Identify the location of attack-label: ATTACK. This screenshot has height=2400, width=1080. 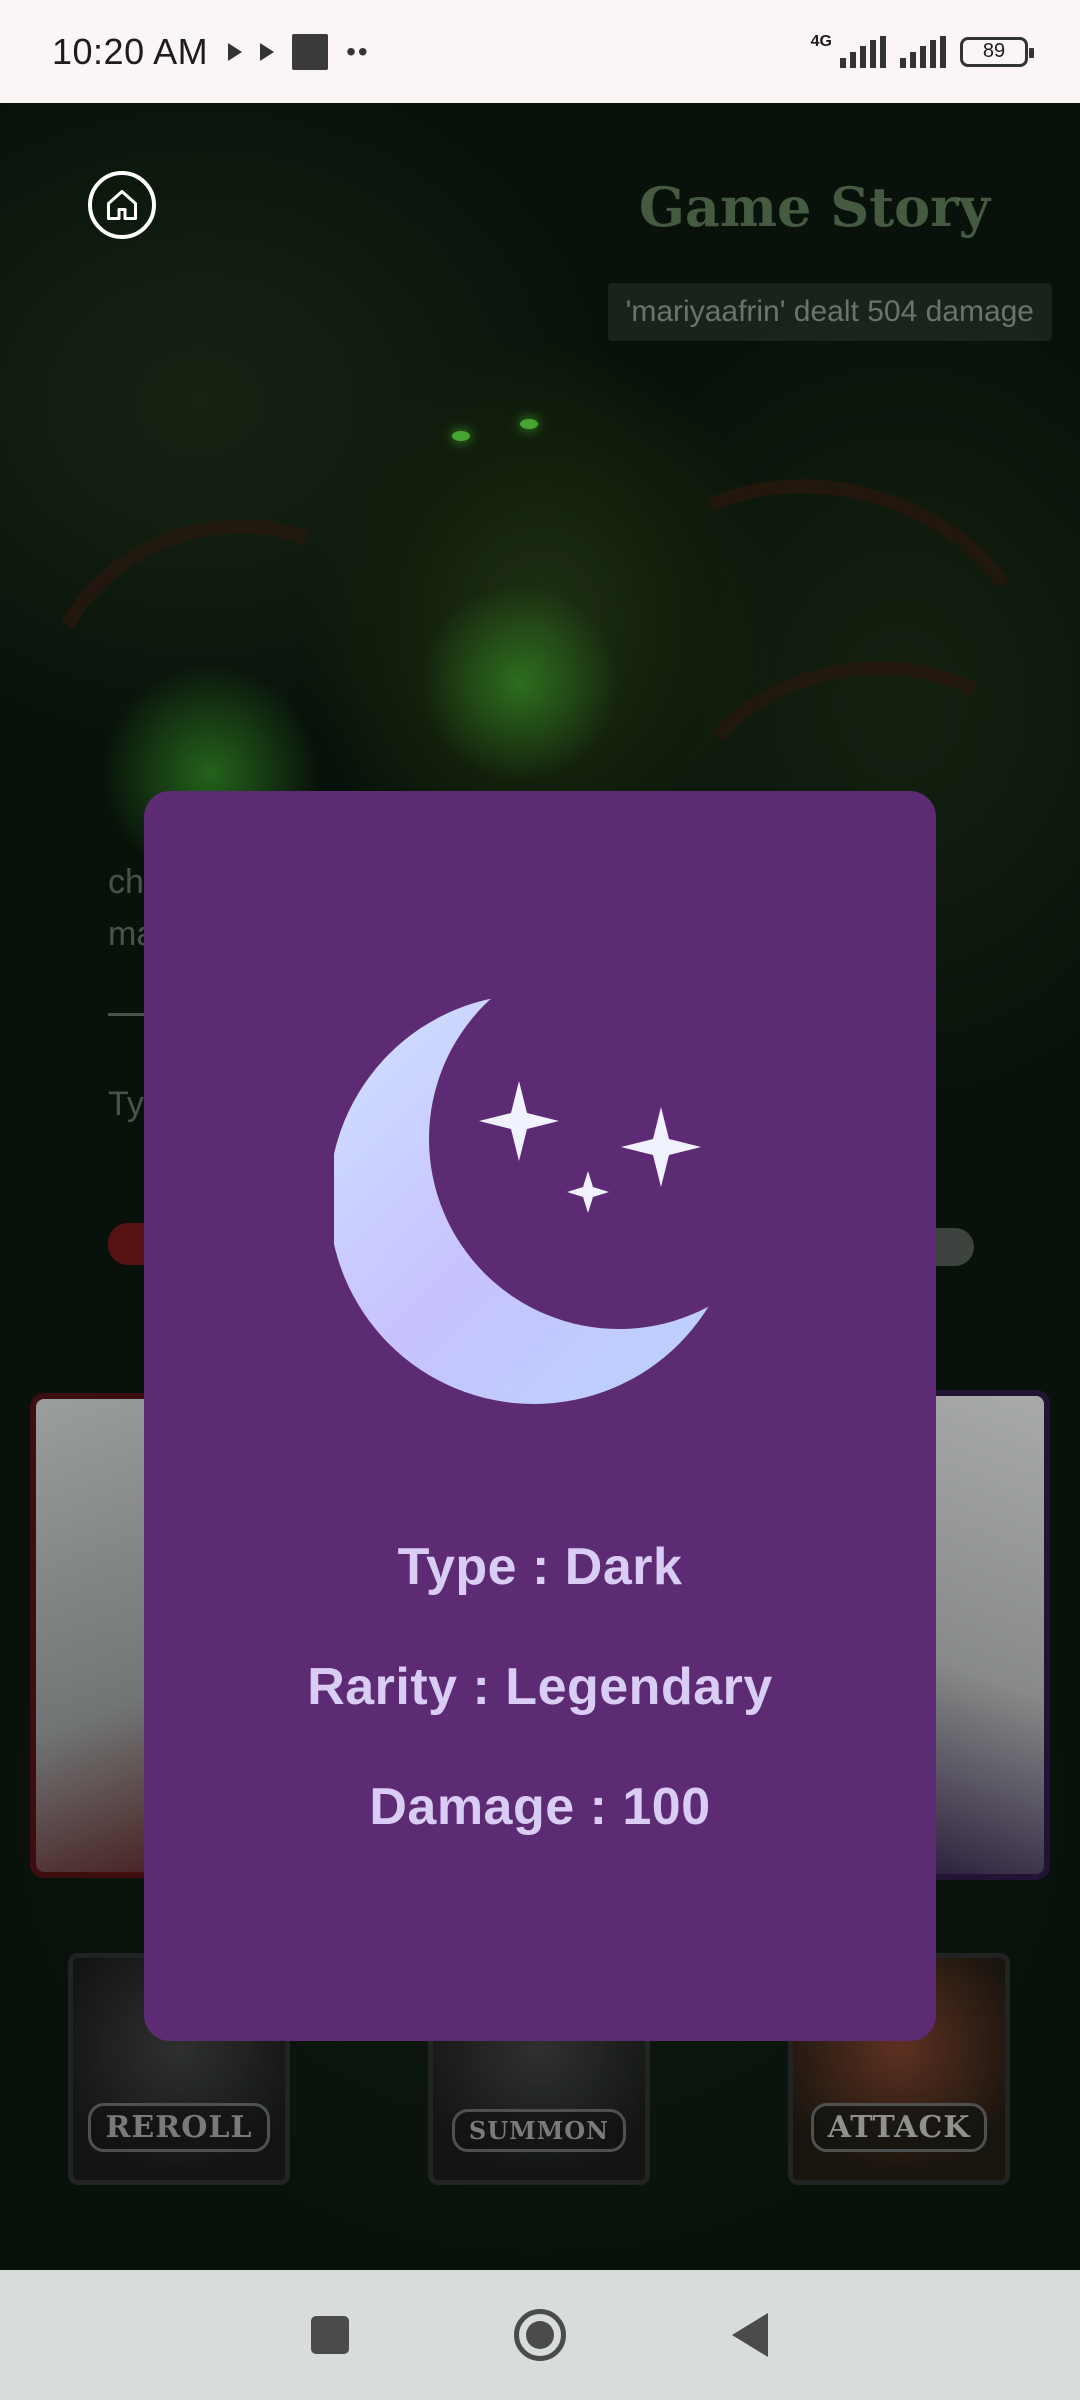
(899, 2127).